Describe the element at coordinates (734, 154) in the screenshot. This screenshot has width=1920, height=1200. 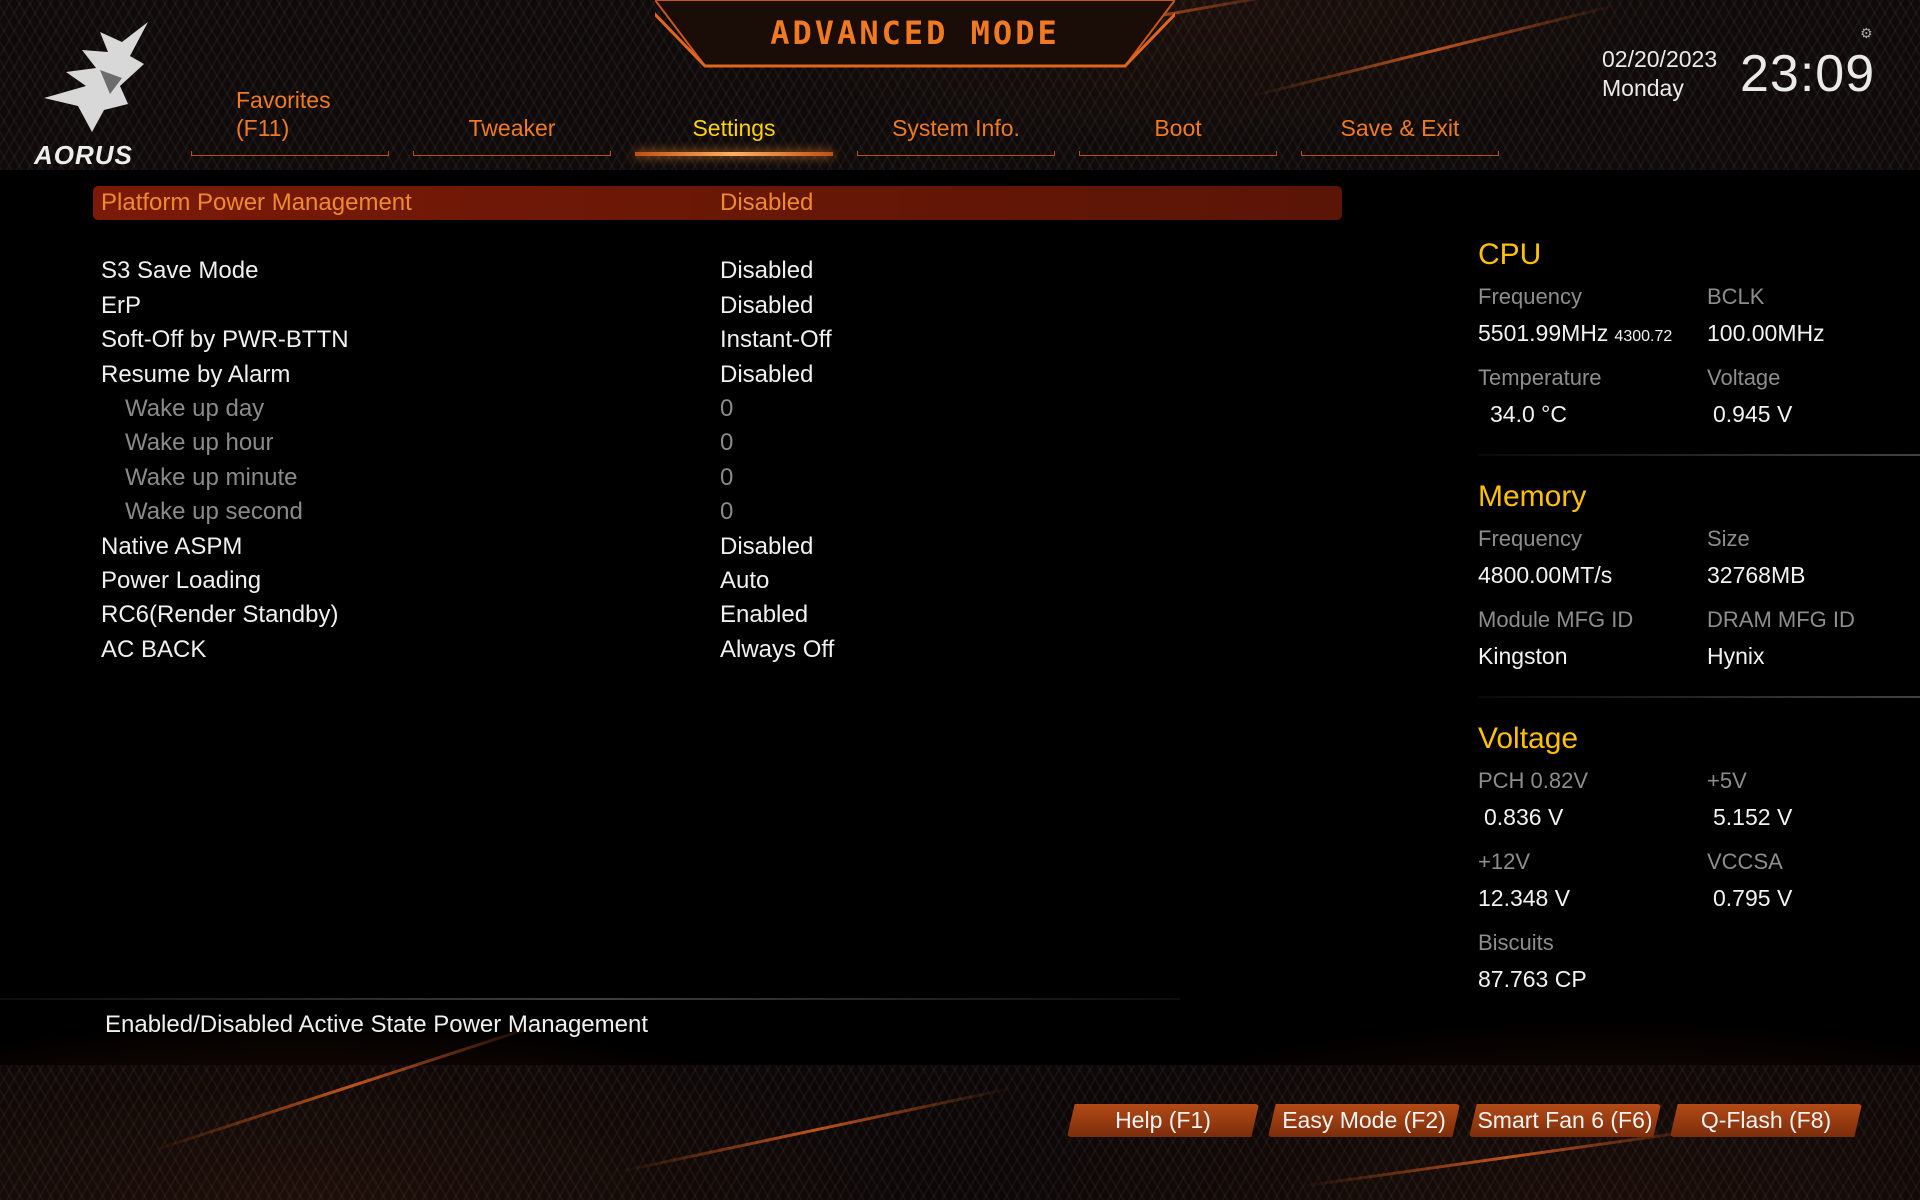
I see `tab-active-underline` at that location.